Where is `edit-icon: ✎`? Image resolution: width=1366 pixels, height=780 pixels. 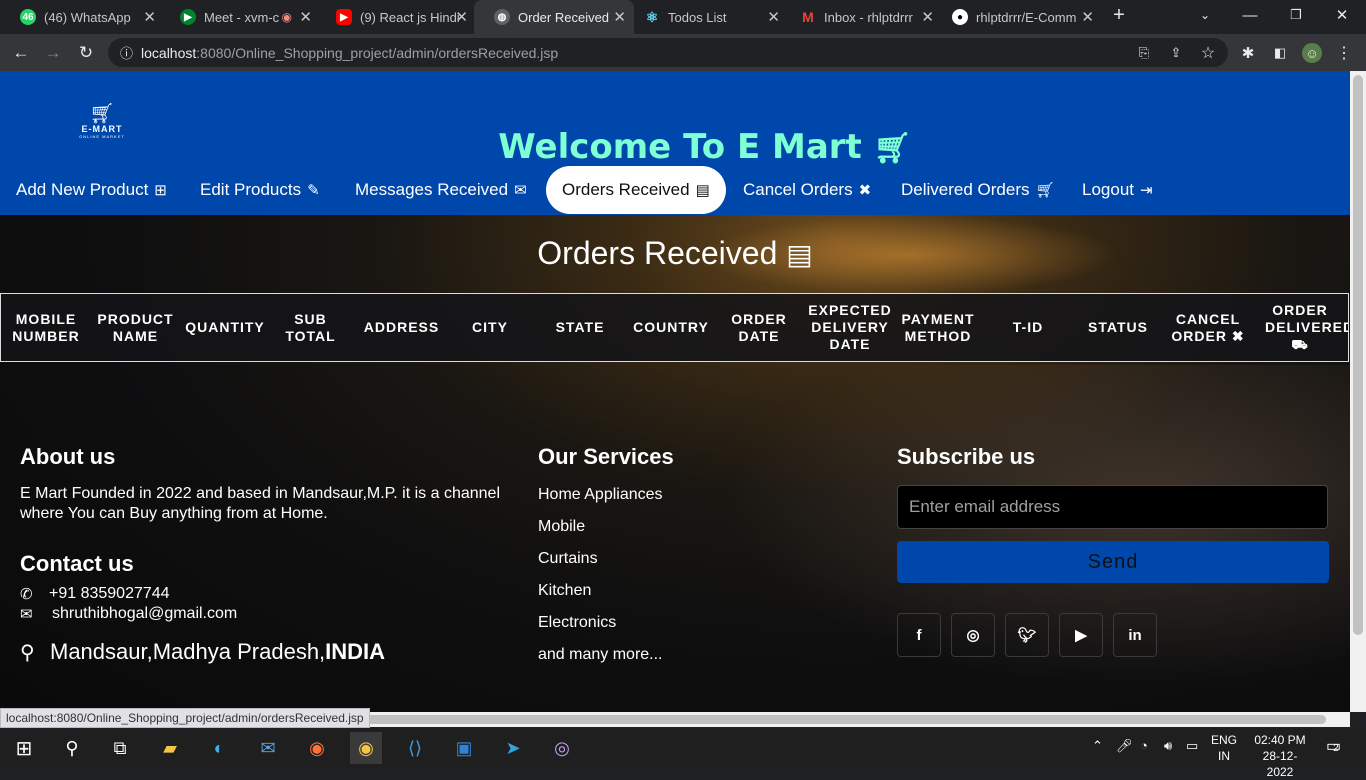 edit-icon: ✎ is located at coordinates (313, 190).